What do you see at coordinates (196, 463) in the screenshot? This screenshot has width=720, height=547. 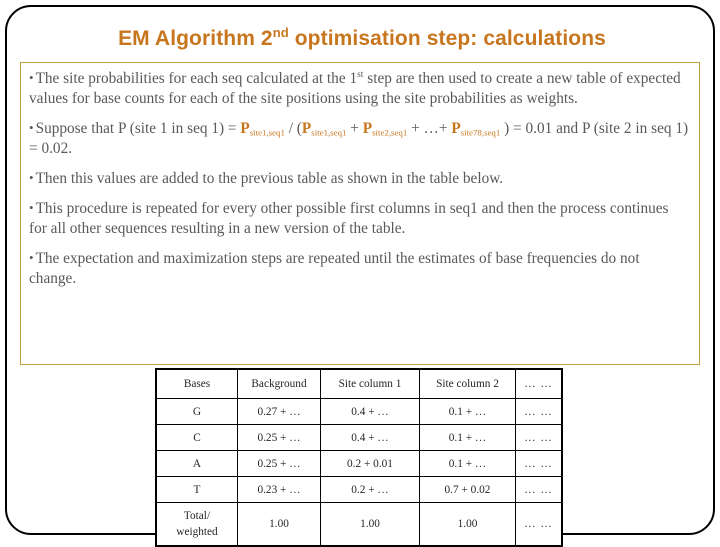 I see `cell-base: A` at bounding box center [196, 463].